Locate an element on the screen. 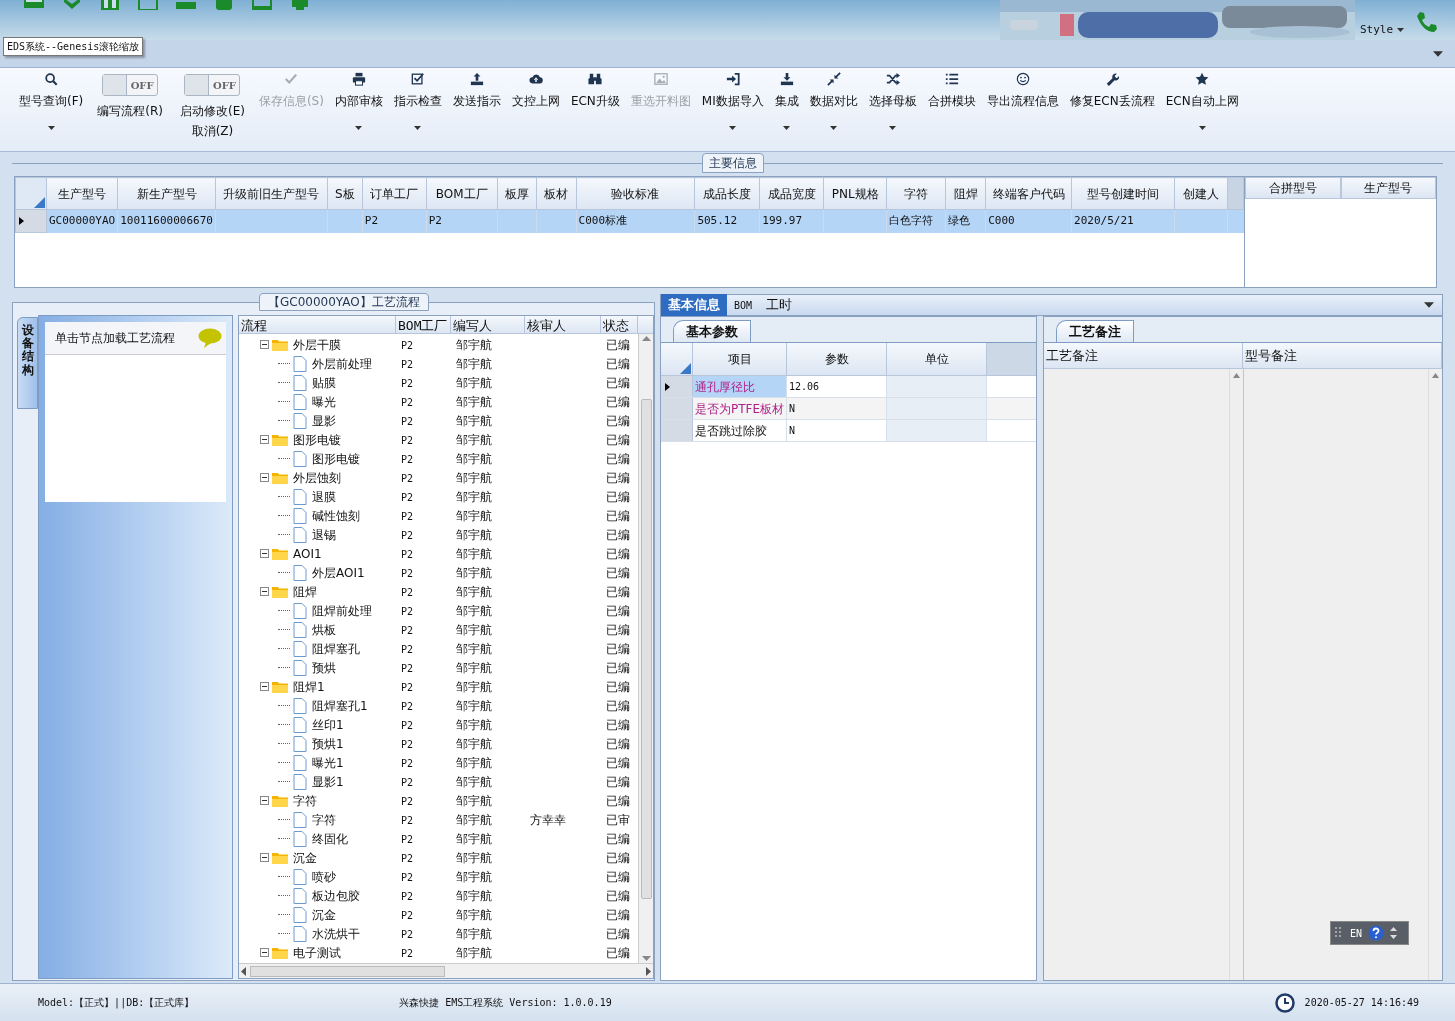 The width and height of the screenshot is (1455, 1021). tree-item: 烘板 is located at coordinates (324, 629).